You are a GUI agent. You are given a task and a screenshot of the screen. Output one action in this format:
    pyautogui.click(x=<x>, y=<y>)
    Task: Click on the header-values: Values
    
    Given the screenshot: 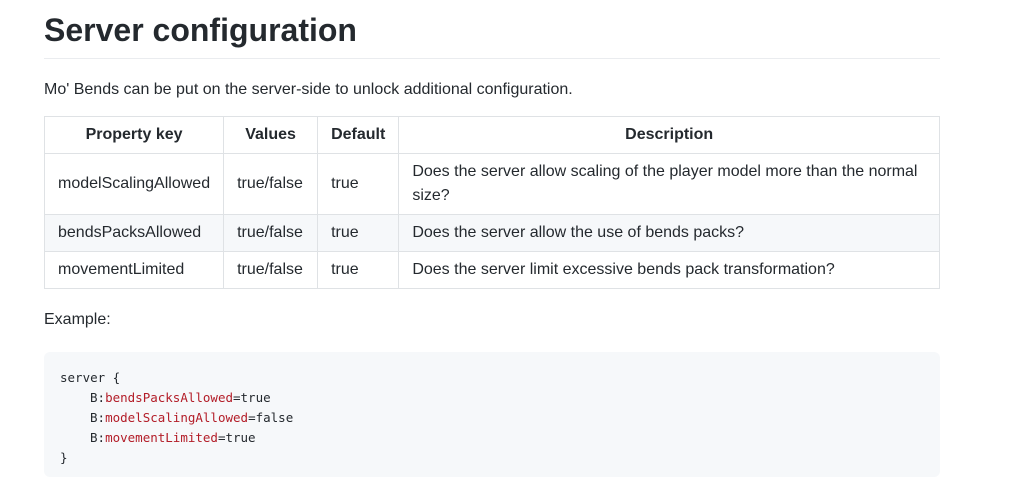 What is the action you would take?
    pyautogui.click(x=271, y=135)
    